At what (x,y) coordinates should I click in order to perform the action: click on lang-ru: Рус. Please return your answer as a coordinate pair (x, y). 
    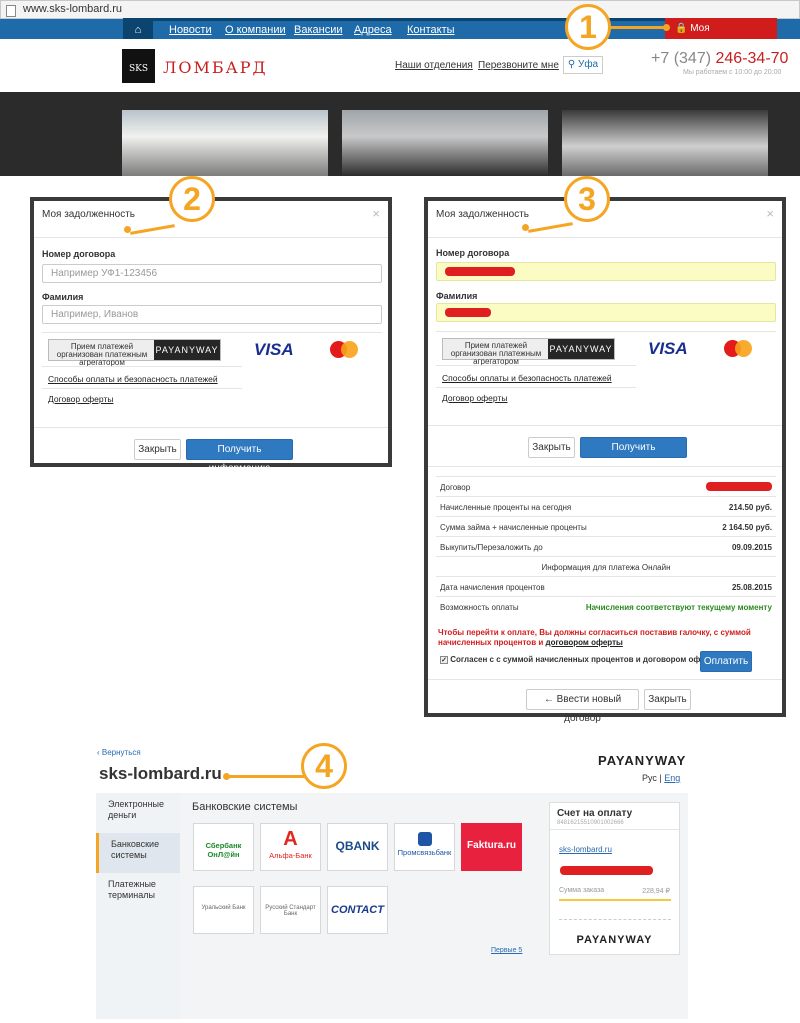
    Looking at the image, I should click on (649, 778).